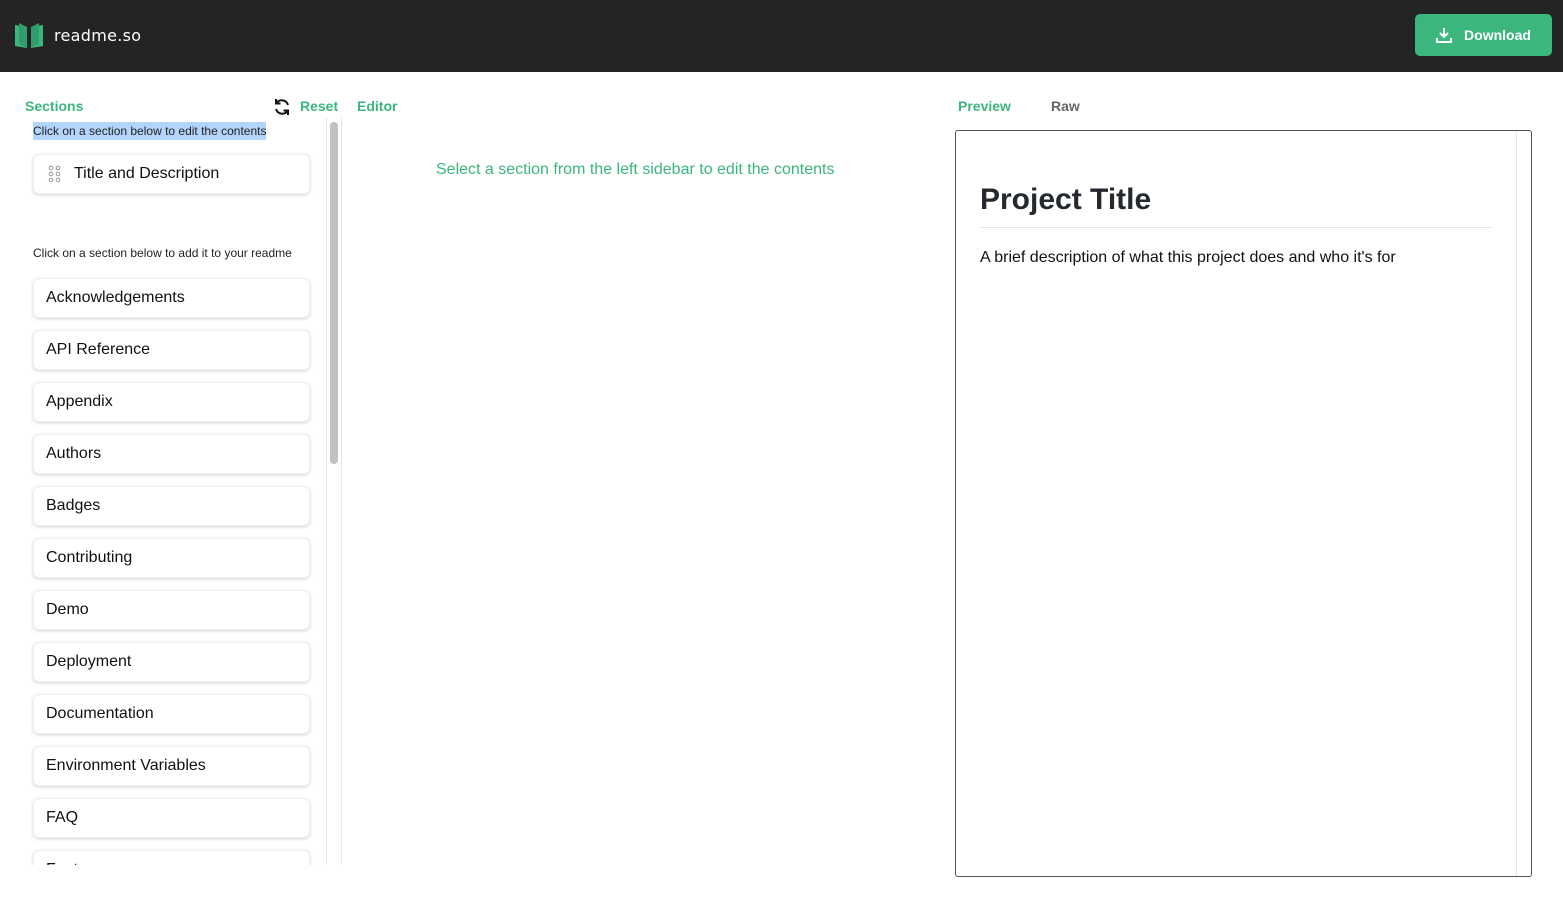 This screenshot has width=1563, height=900. Describe the element at coordinates (73, 505) in the screenshot. I see `section-label: Badges` at that location.